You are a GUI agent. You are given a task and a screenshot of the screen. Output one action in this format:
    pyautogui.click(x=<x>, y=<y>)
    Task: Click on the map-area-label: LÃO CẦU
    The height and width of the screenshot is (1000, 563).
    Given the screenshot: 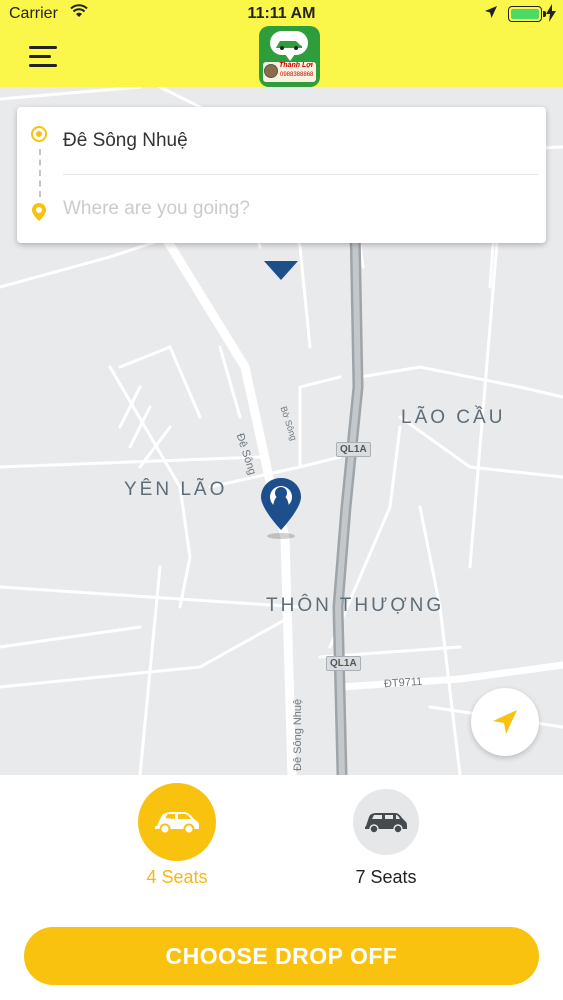 What is the action you would take?
    pyautogui.click(x=453, y=417)
    